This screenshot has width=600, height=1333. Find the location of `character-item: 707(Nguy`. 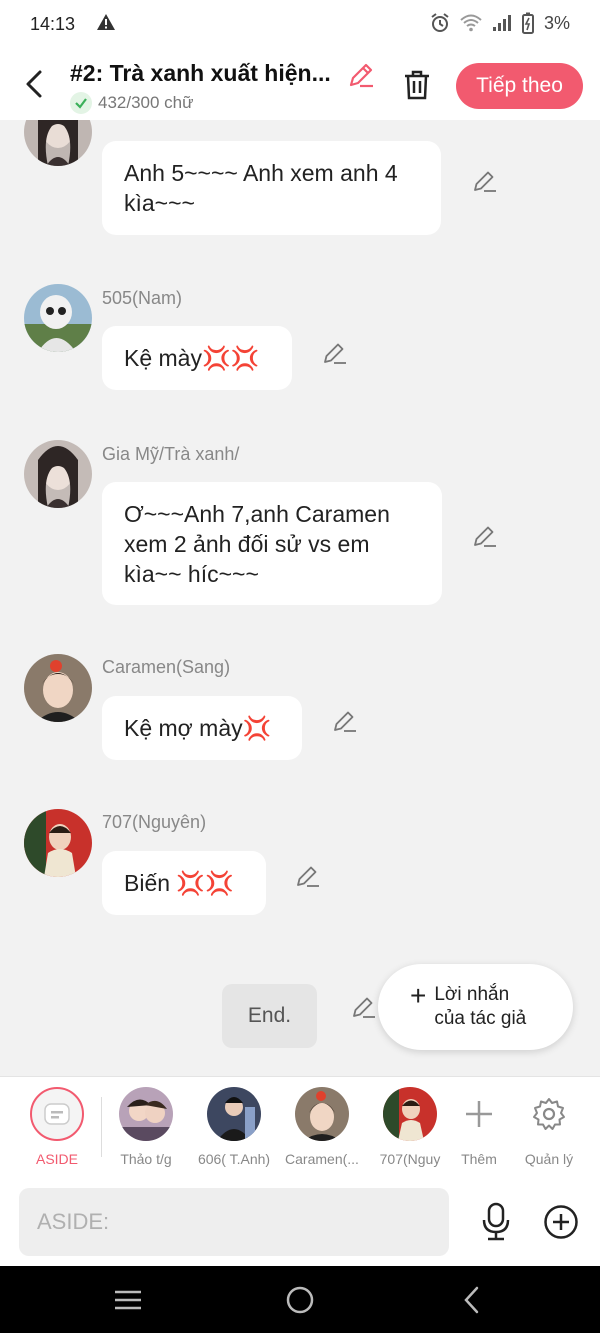

character-item: 707(Nguy is located at coordinates (410, 1127).